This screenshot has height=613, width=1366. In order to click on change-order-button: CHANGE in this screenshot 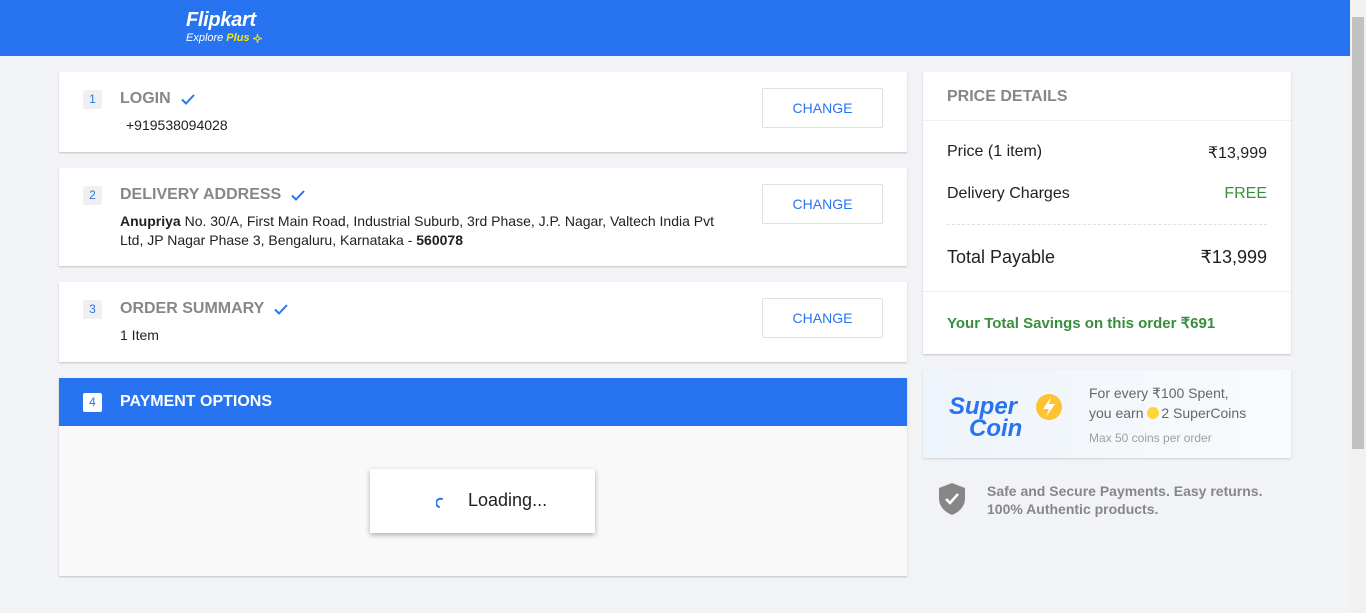, I will do `click(822, 318)`.